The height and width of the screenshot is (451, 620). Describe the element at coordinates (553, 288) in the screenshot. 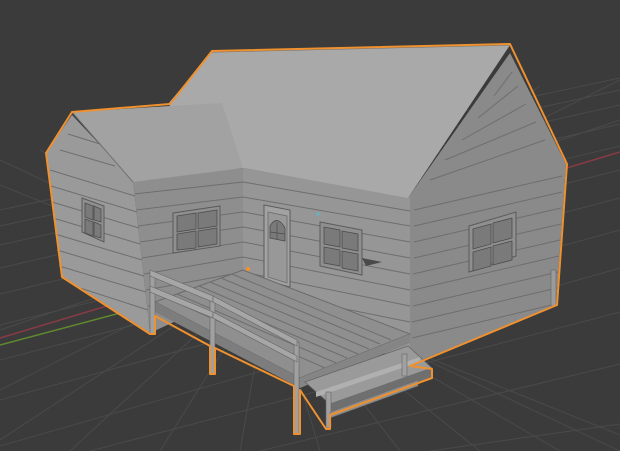

I see `downspout` at that location.